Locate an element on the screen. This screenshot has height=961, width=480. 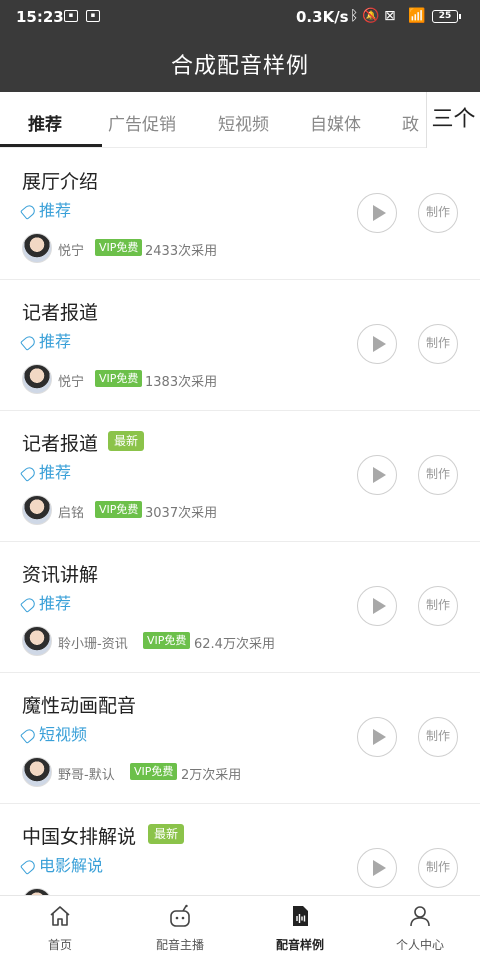
mute-bell-icon: 🔕 is located at coordinates (371, 16).